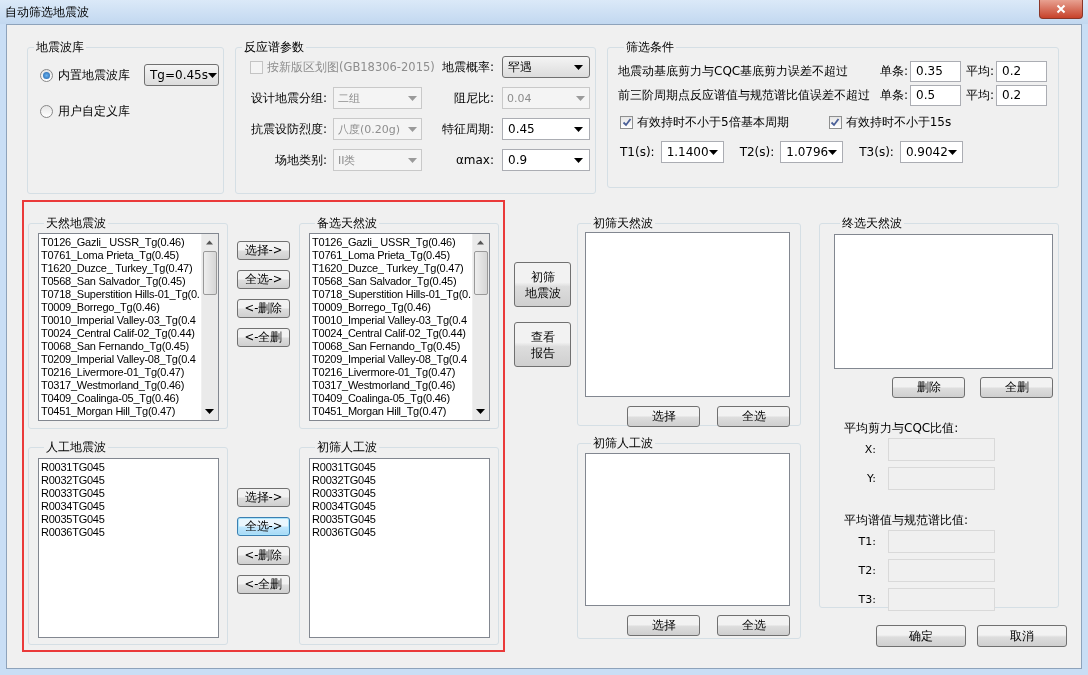  Describe the element at coordinates (931, 152) in the screenshot. I see `dropdown: 0.9042` at that location.